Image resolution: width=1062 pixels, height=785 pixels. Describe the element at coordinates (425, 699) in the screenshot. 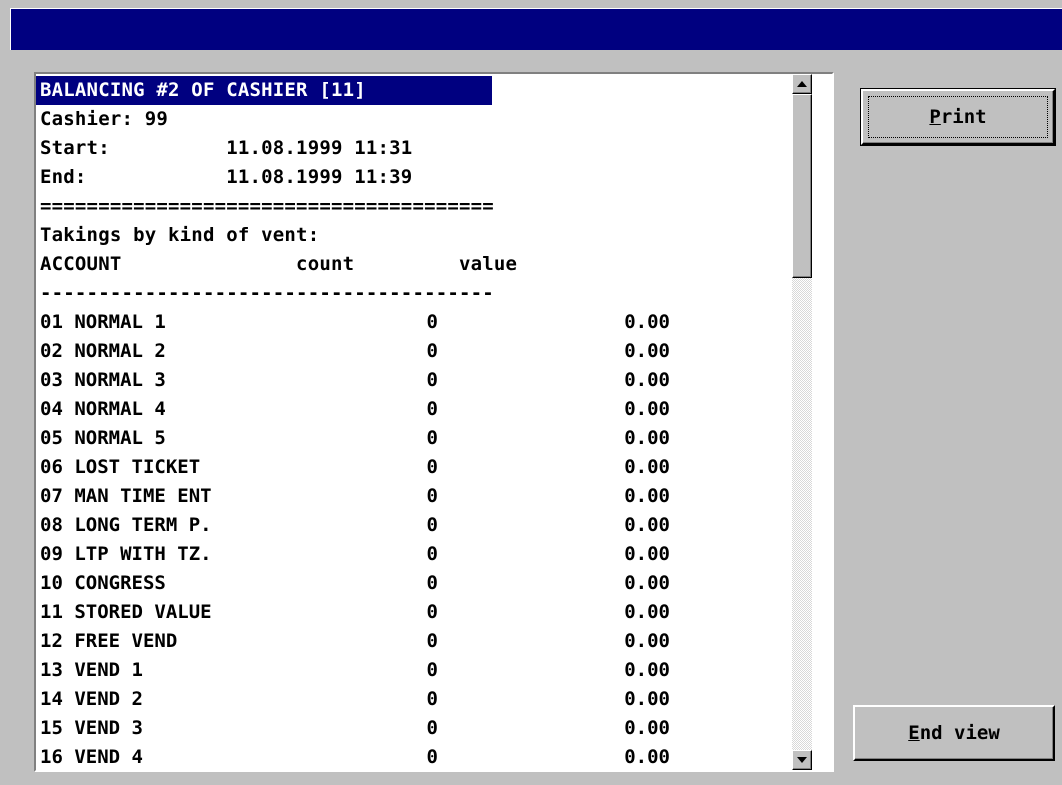

I see `account-row: 14 VEND 2 0 0.00` at that location.